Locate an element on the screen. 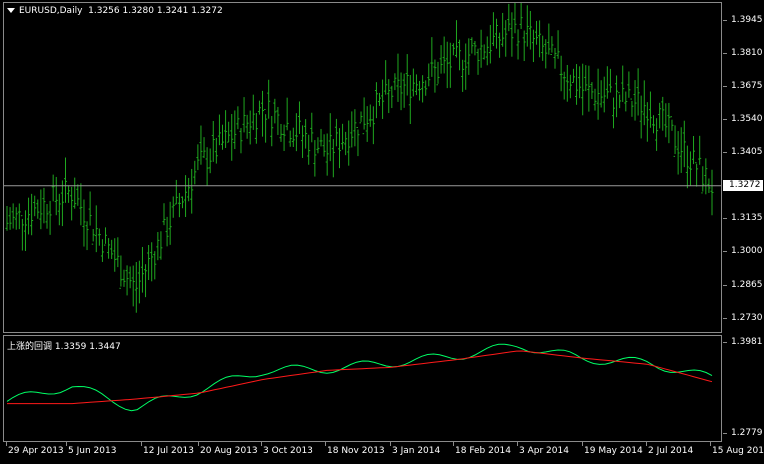  chart-title: EURUSD,Daily 1.3256 1.3280 1.3241 1.3272 is located at coordinates (115, 11).